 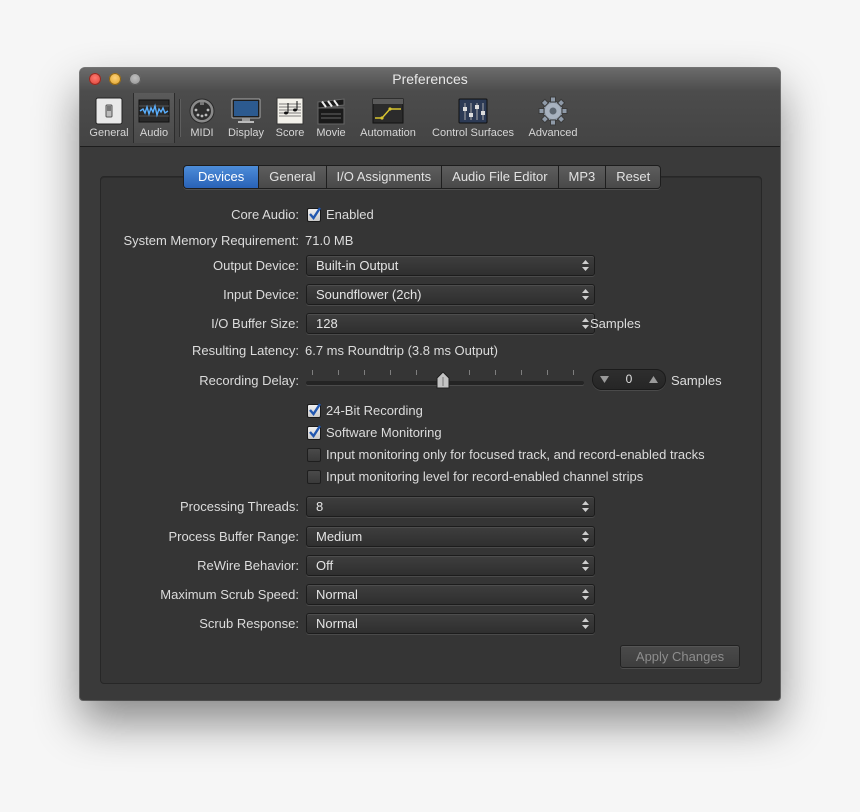 What do you see at coordinates (327, 323) in the screenshot?
I see `buffer-size-value: 128` at bounding box center [327, 323].